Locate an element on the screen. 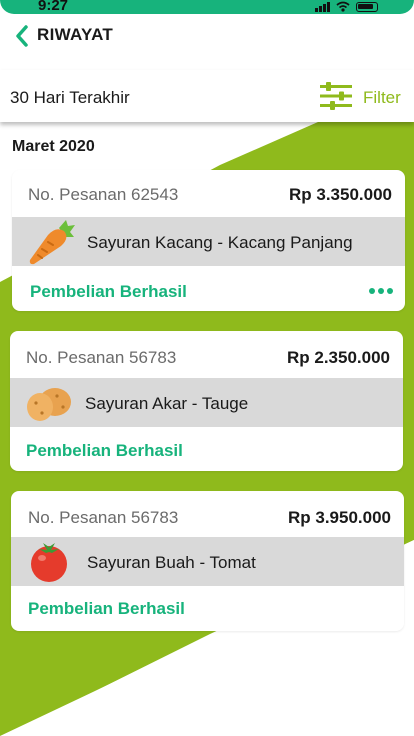 The height and width of the screenshot is (736, 414). status-icons is located at coordinates (346, 6).